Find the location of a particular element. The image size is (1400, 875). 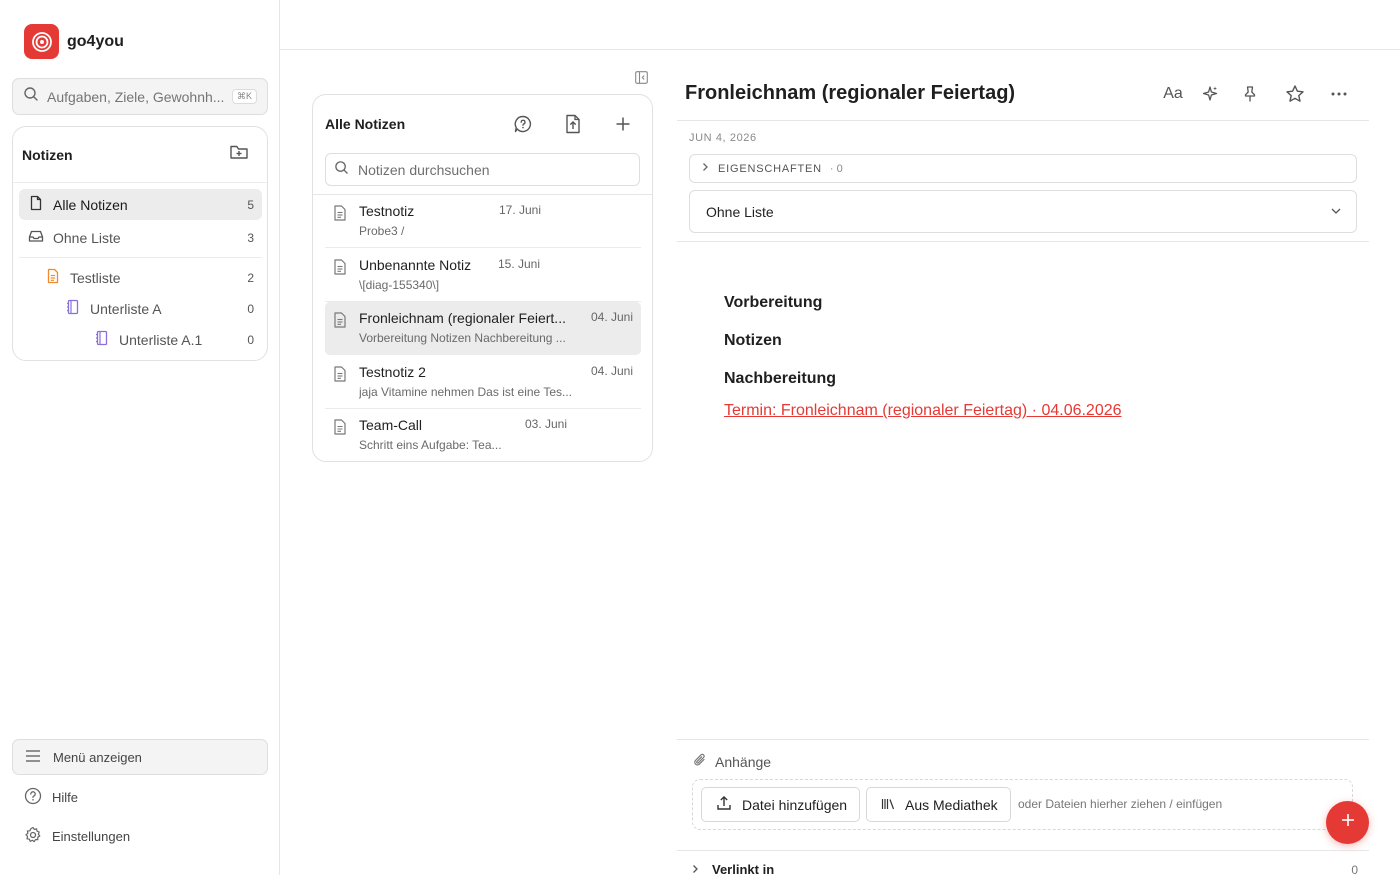

app-name: go4you is located at coordinates (95, 41).